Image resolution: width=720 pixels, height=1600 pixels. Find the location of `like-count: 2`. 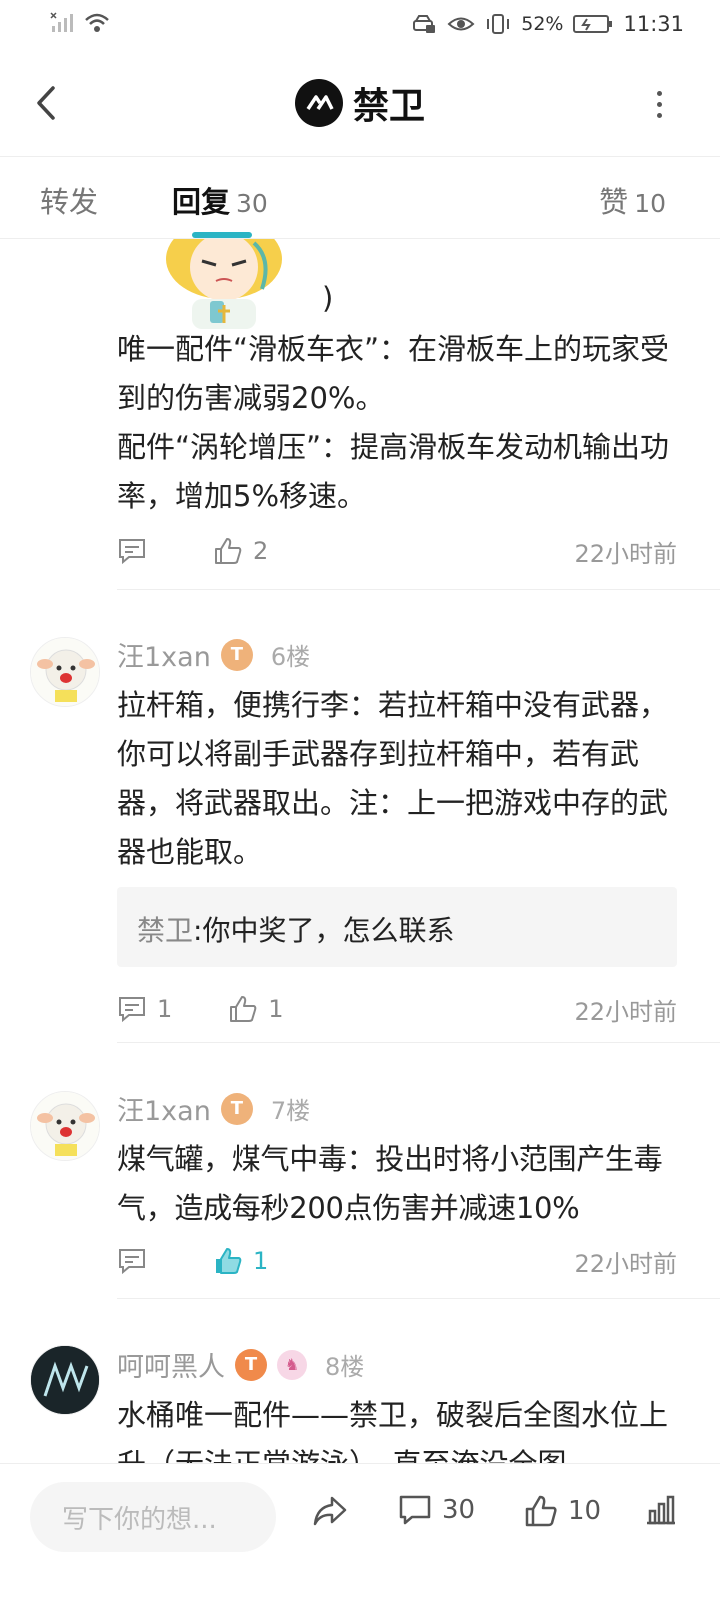

like-count: 2 is located at coordinates (261, 551).